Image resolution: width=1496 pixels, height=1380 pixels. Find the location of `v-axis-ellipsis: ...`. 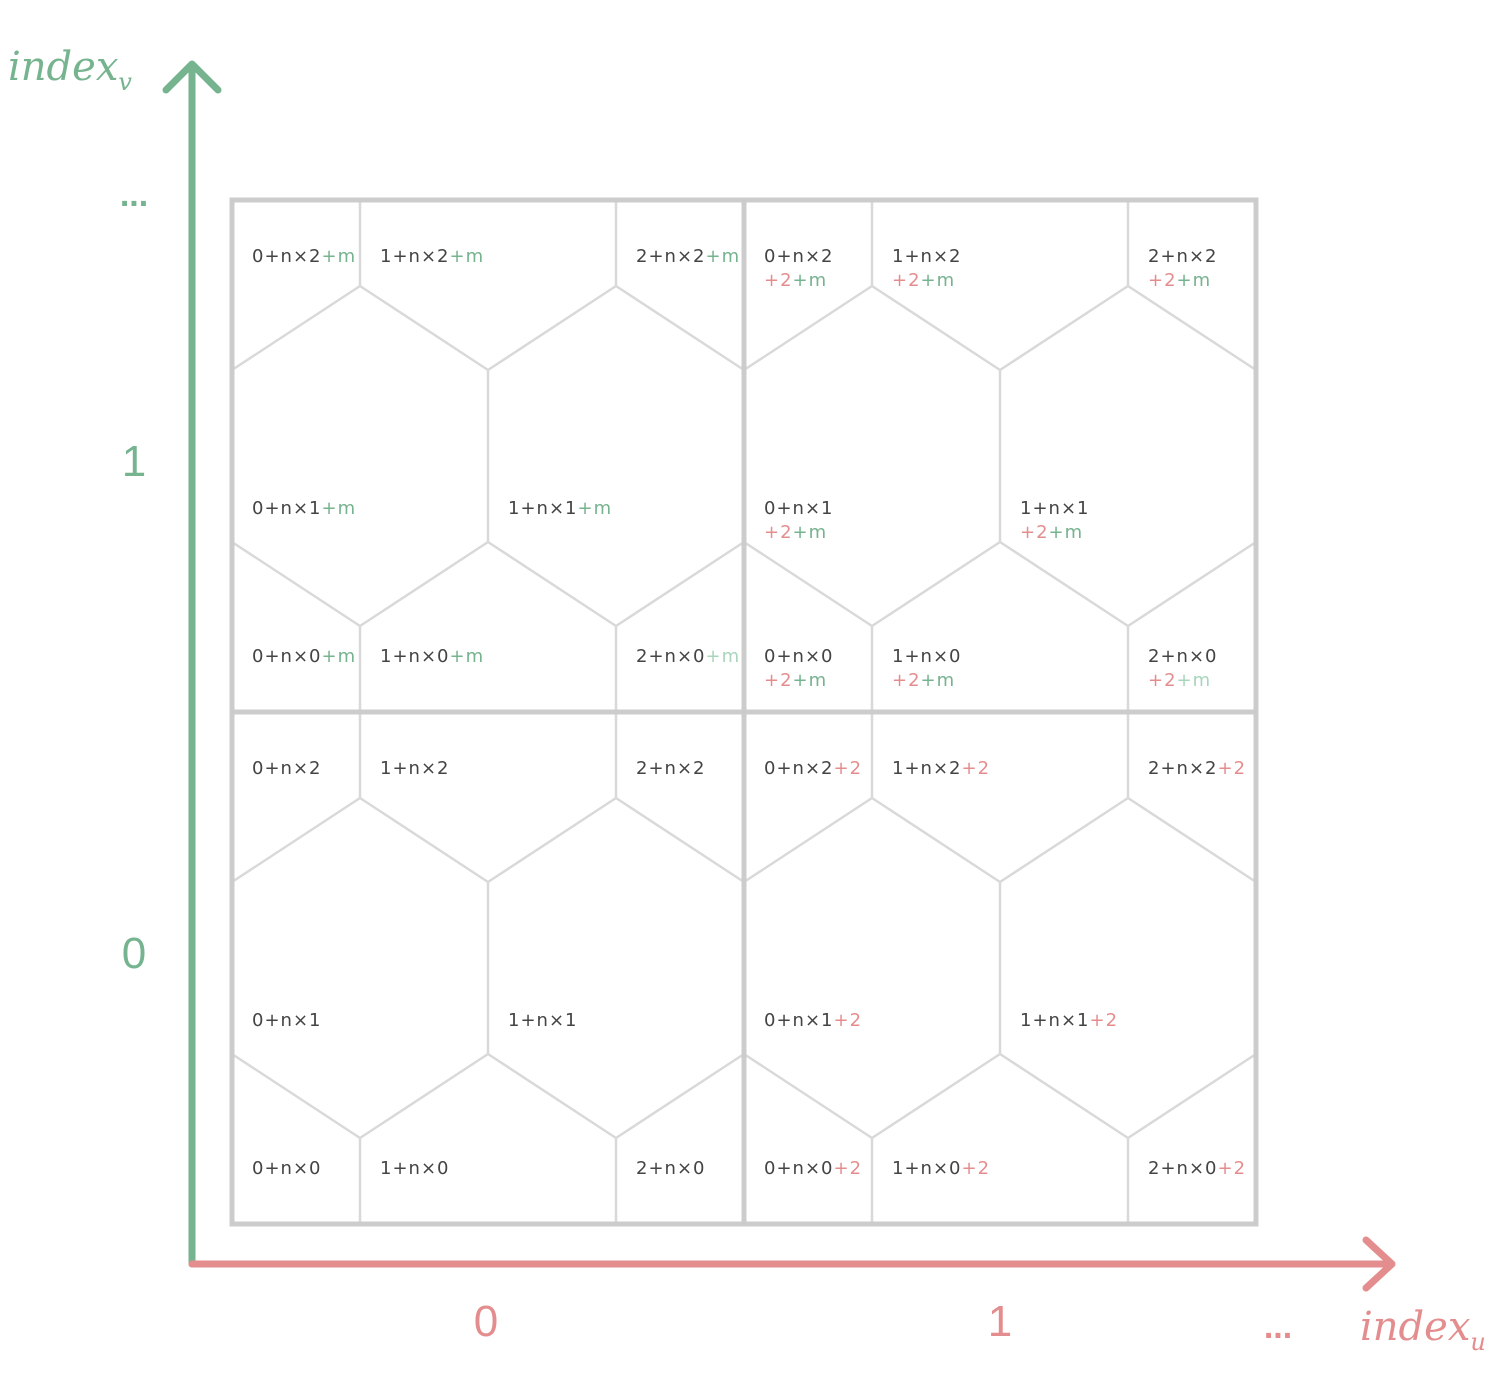

v-axis-ellipsis: ... is located at coordinates (134, 195).